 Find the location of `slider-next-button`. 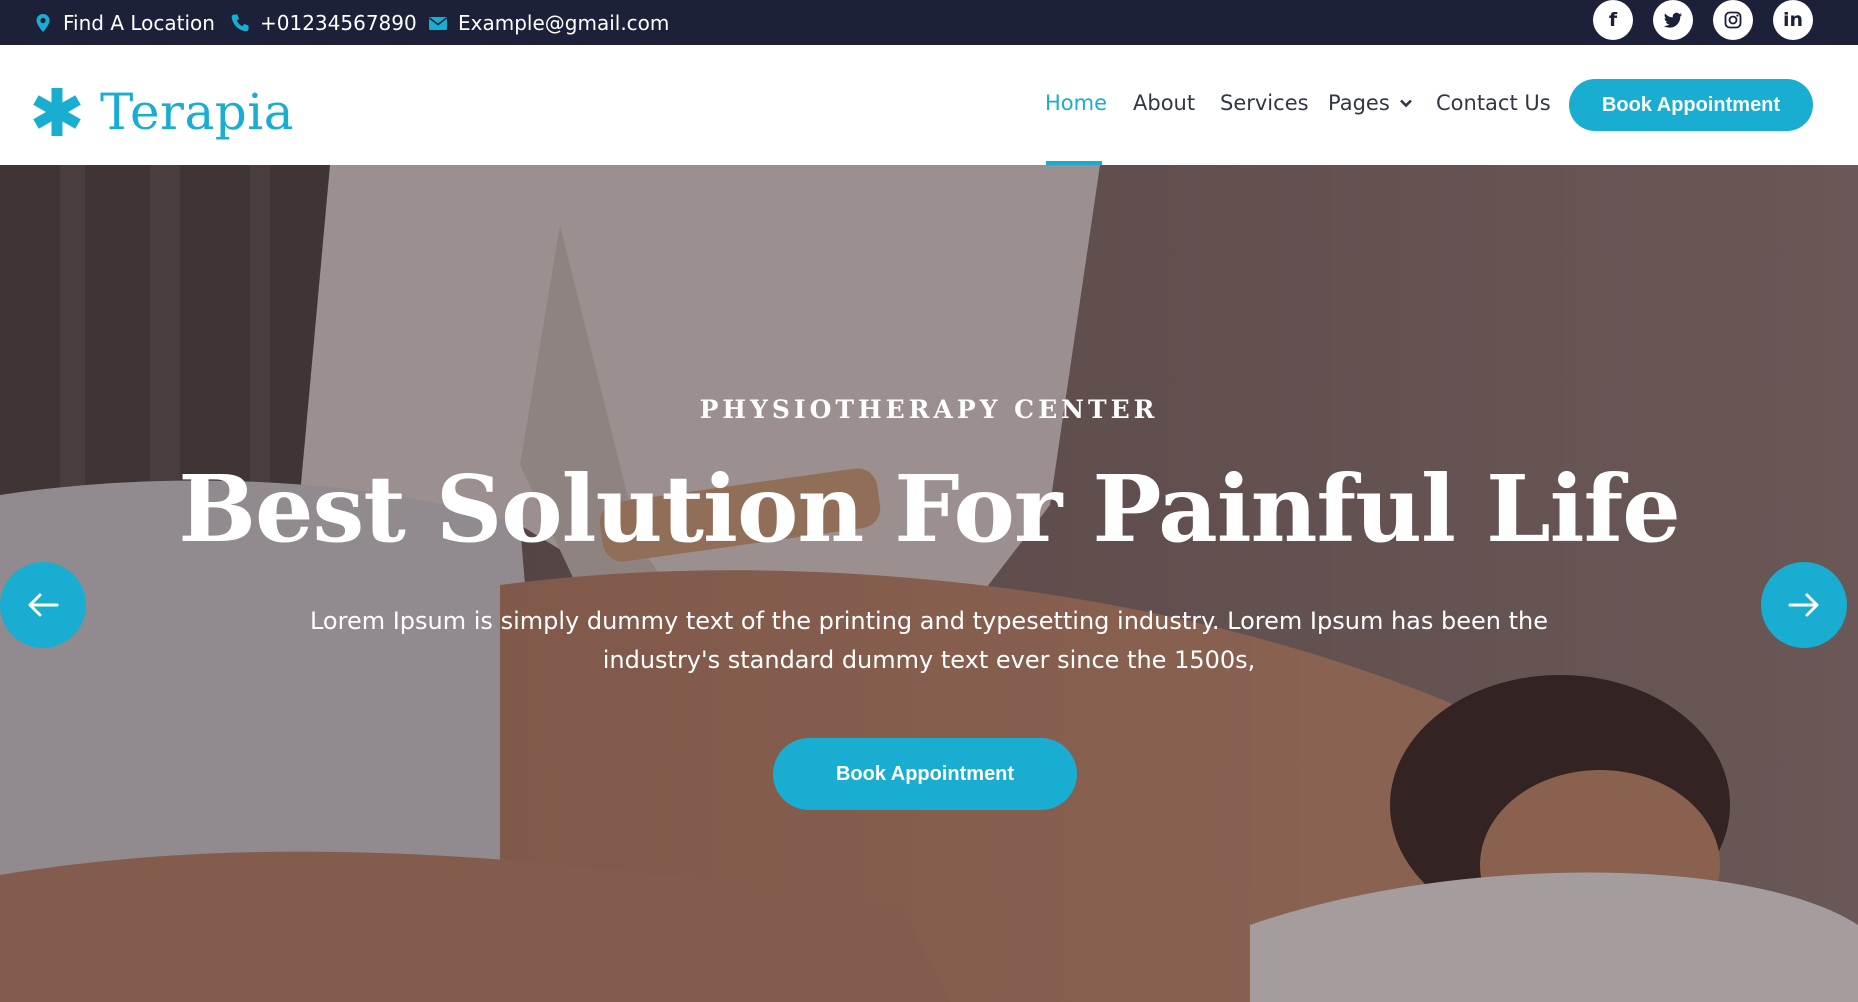

slider-next-button is located at coordinates (1804, 605).